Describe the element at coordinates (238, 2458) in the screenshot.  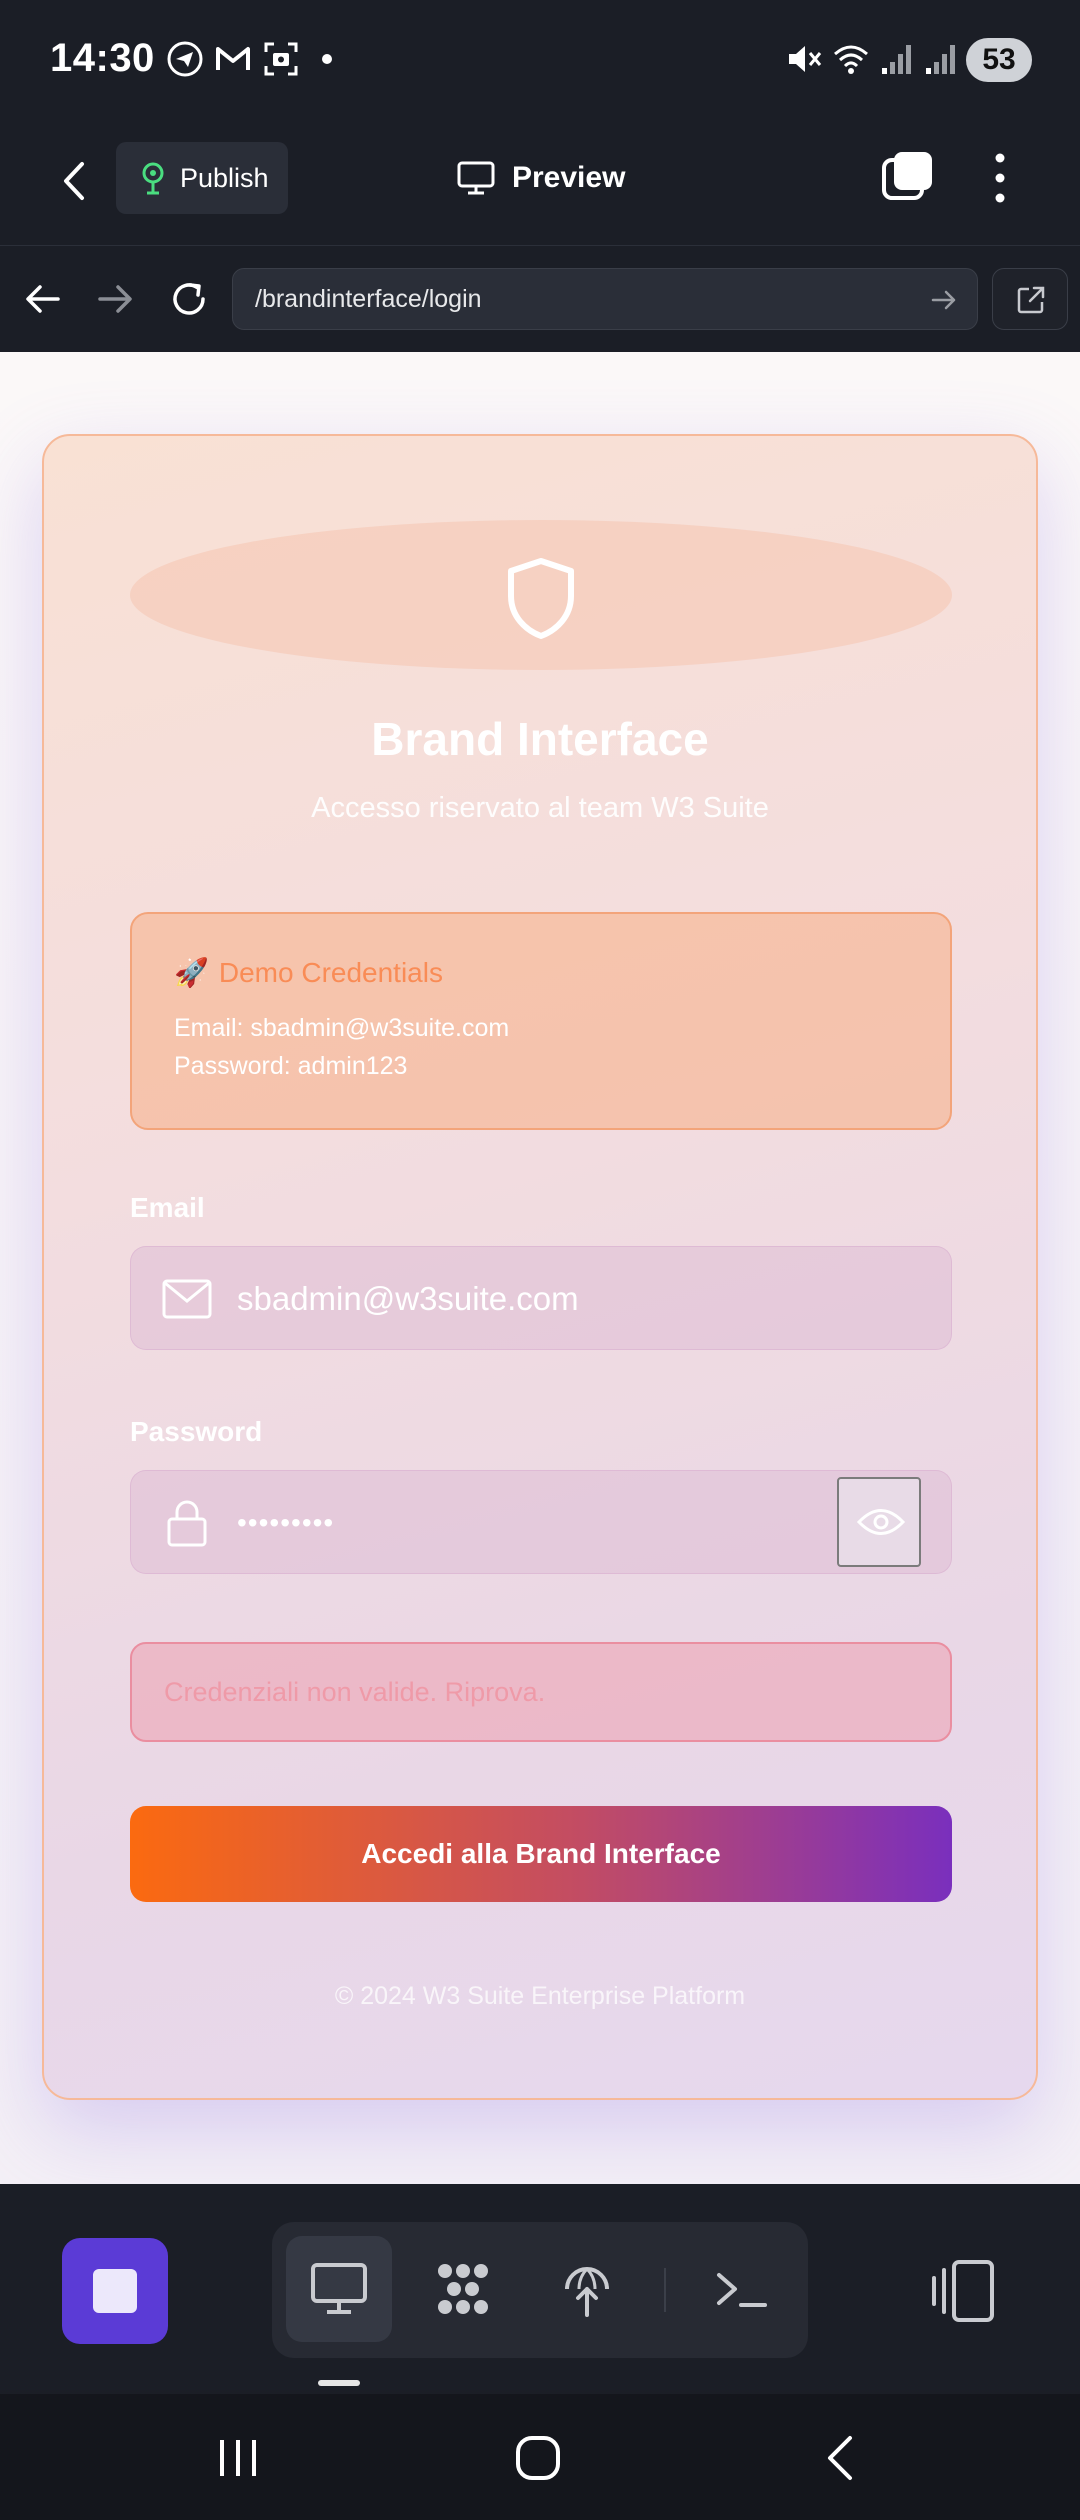
I see `recents-icon` at that location.